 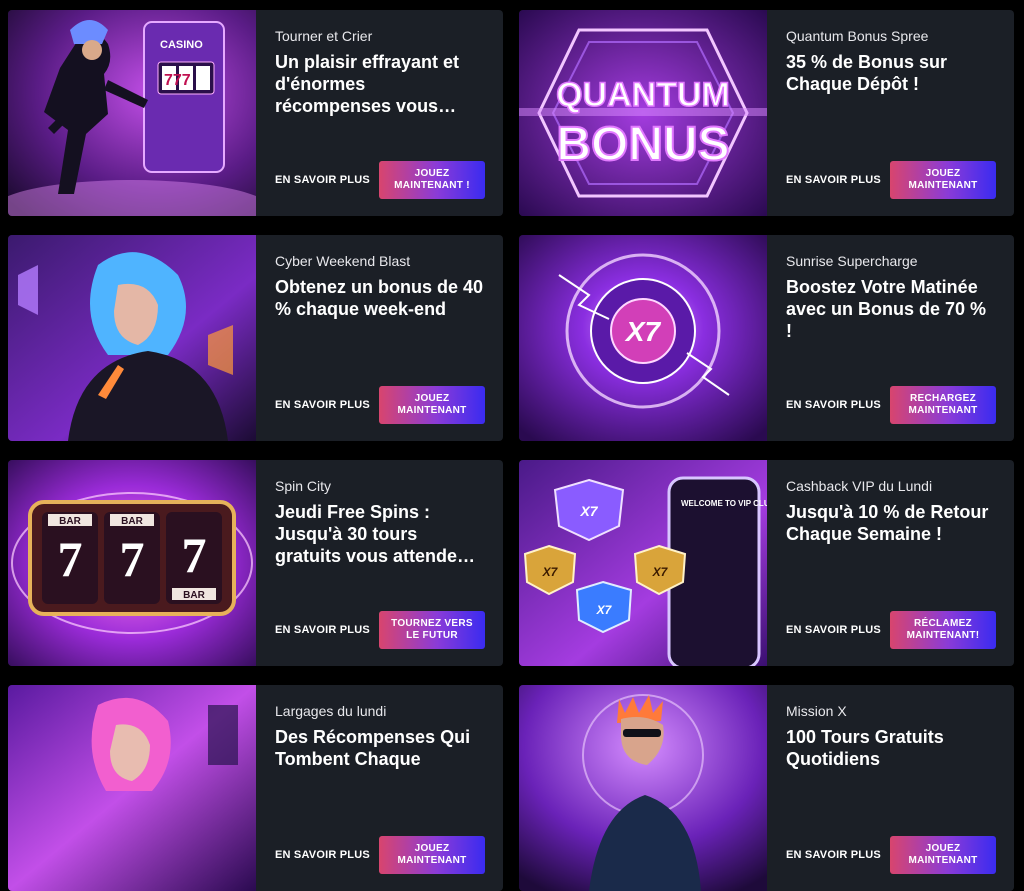 I want to click on vip-club-screen-text: WELCOME TO VIP CLUB, so click(x=724, y=503).